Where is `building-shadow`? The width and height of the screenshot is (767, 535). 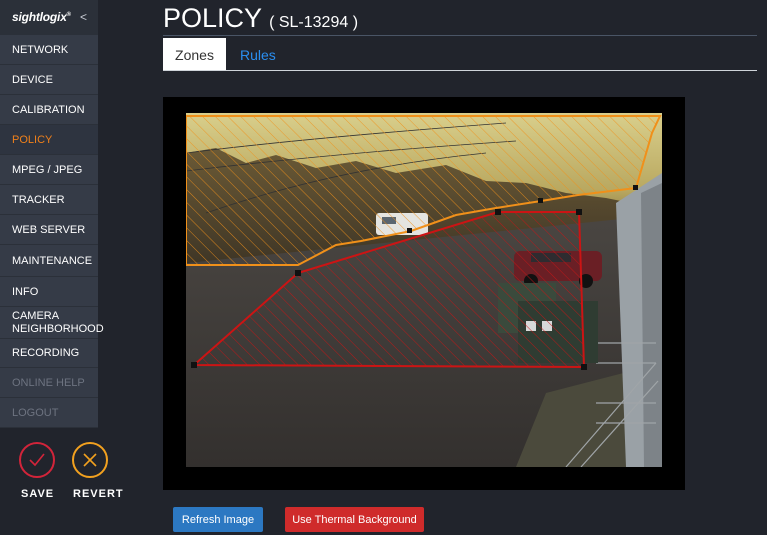
building-shadow is located at coordinates (651, 325).